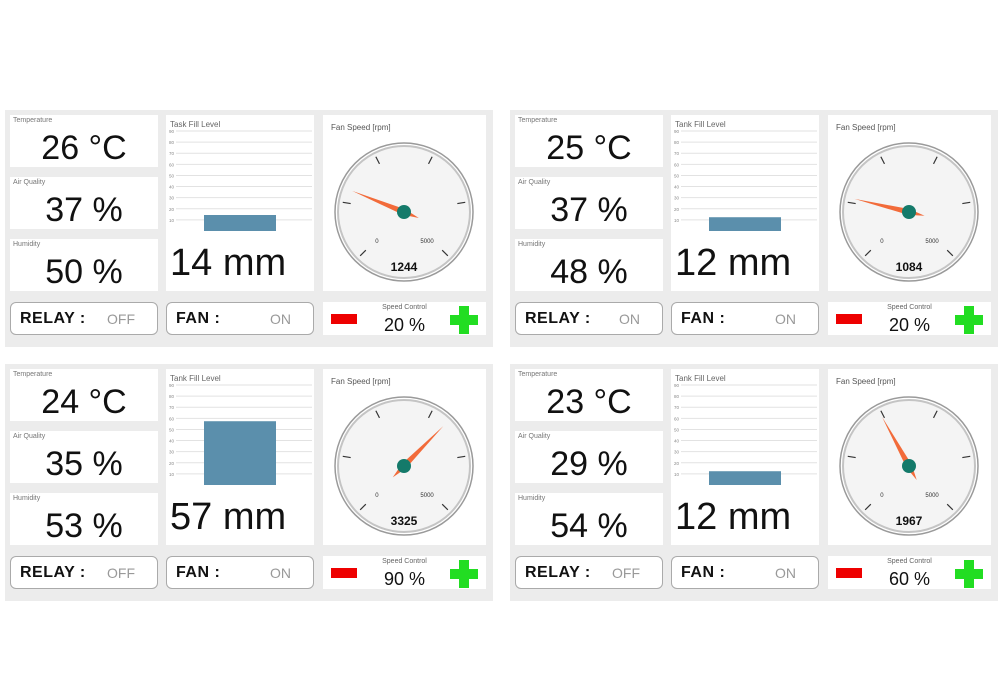 The height and width of the screenshot is (700, 1000). I want to click on fan-speed-value: 1967, so click(909, 521).